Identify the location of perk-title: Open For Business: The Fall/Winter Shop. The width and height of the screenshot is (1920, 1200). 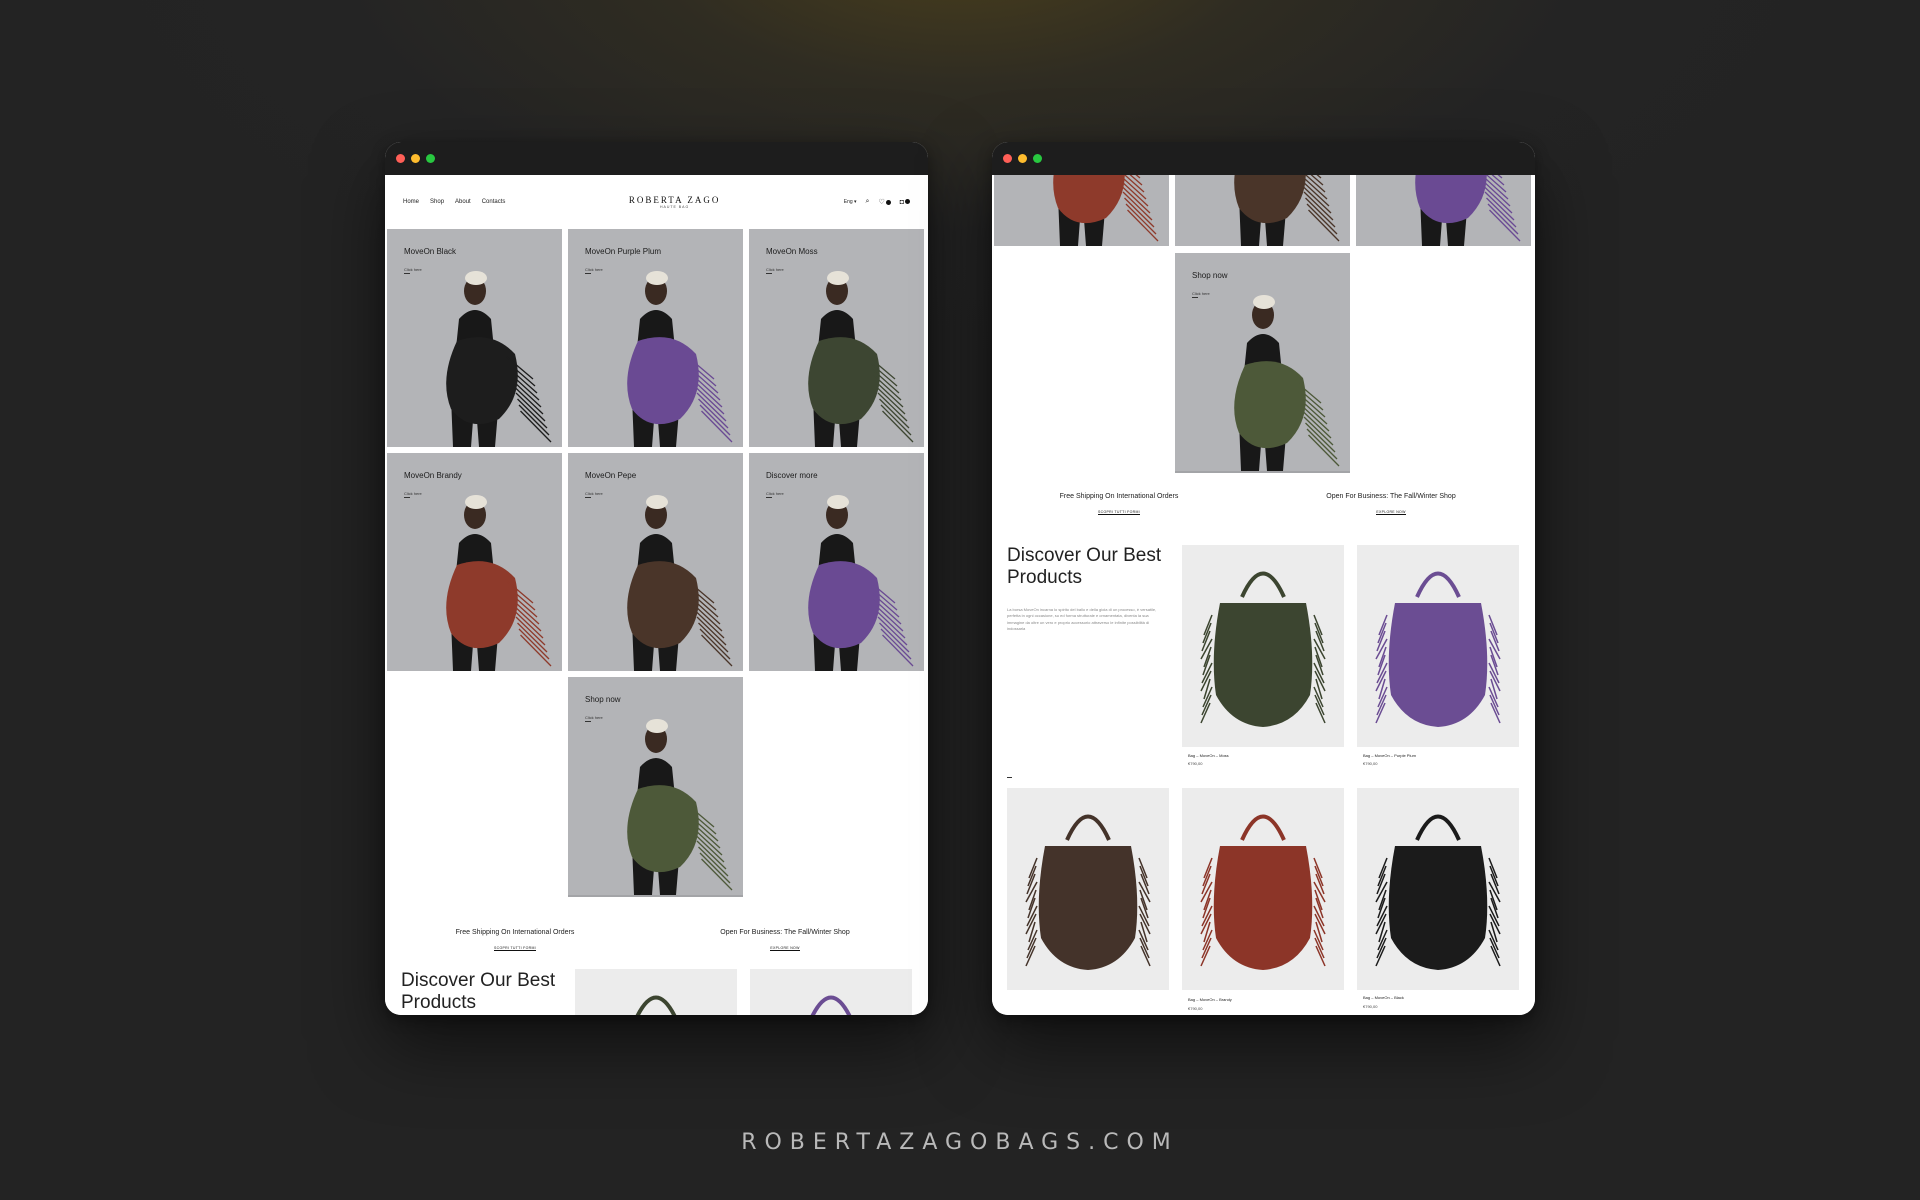
(1391, 496).